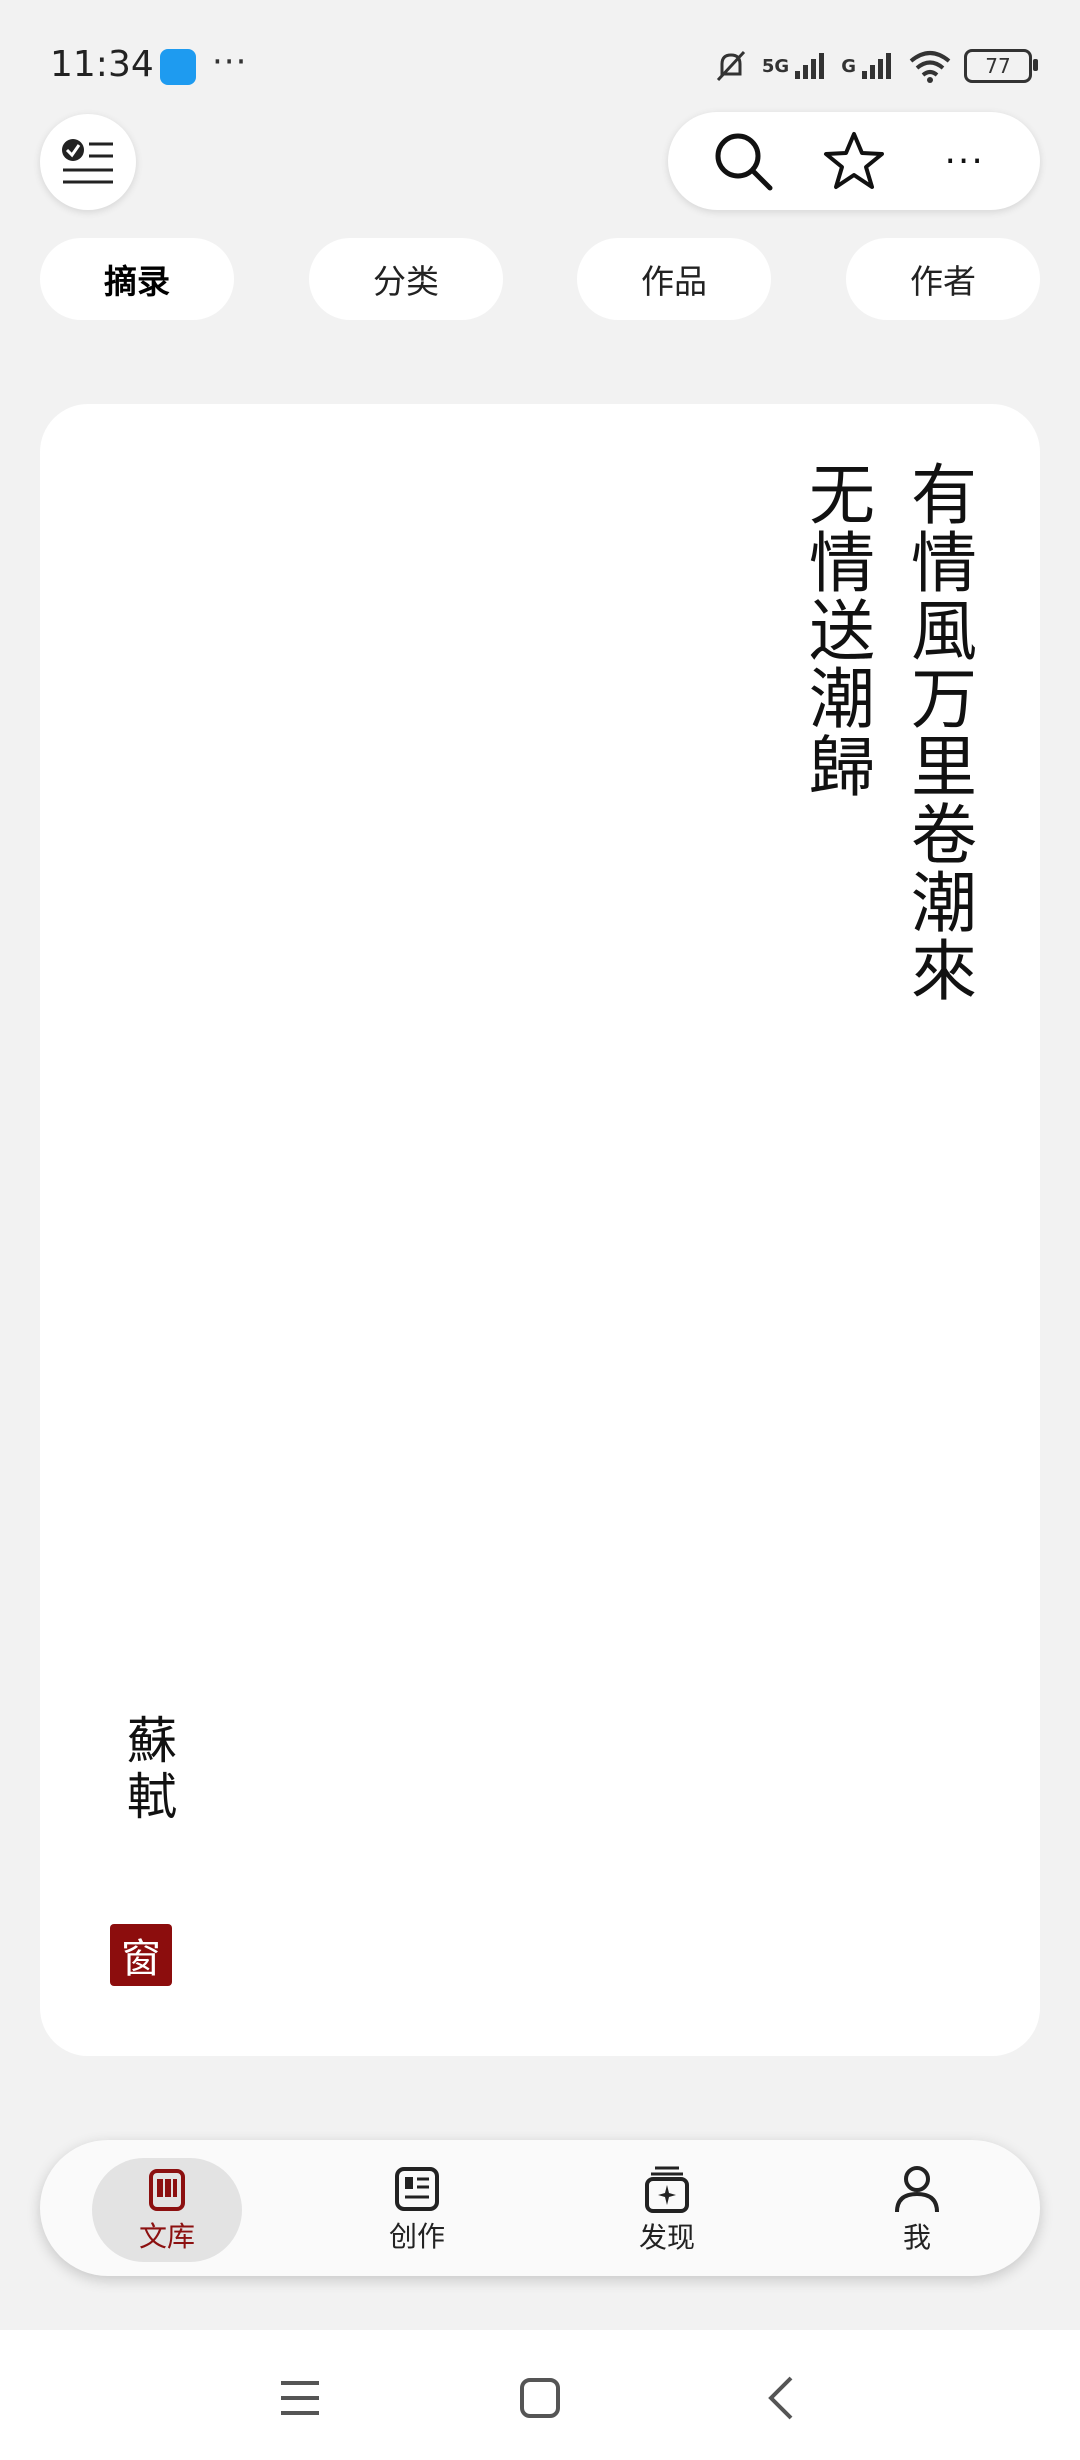 The image size is (1080, 2460). Describe the element at coordinates (230, 62) in the screenshot. I see `status-more: ···` at that location.